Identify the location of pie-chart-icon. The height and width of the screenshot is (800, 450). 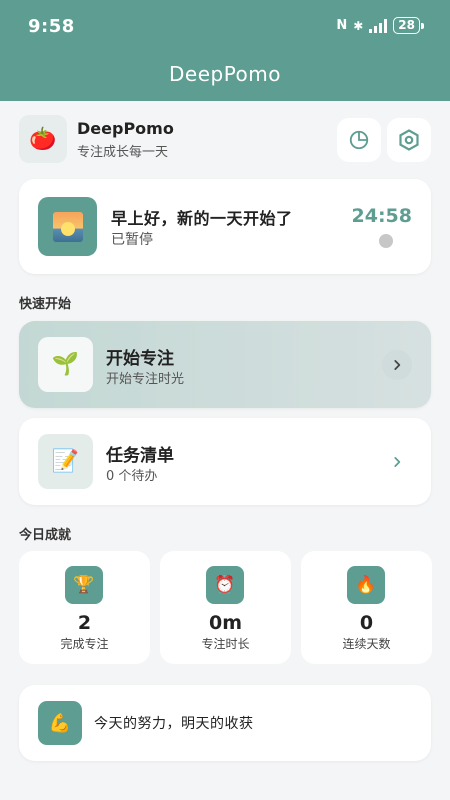
(359, 140).